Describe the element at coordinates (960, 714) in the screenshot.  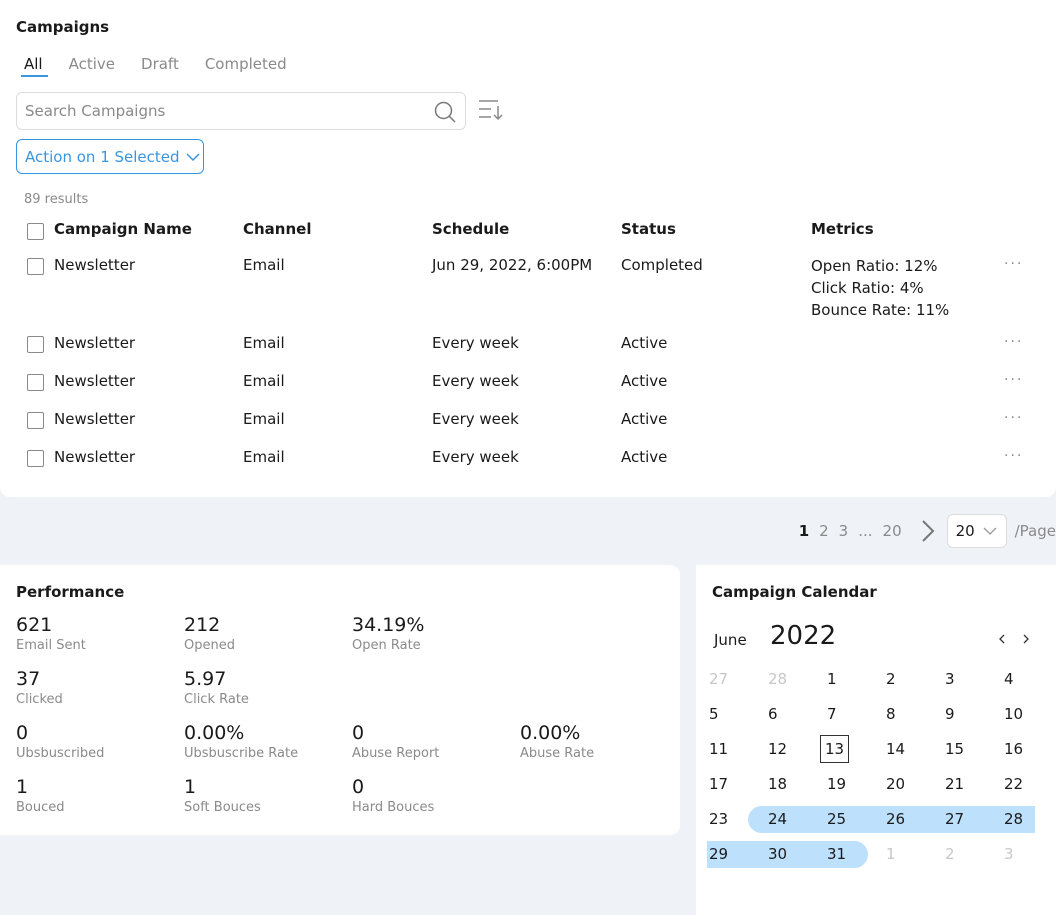
I see `calendar-day: 9` at that location.